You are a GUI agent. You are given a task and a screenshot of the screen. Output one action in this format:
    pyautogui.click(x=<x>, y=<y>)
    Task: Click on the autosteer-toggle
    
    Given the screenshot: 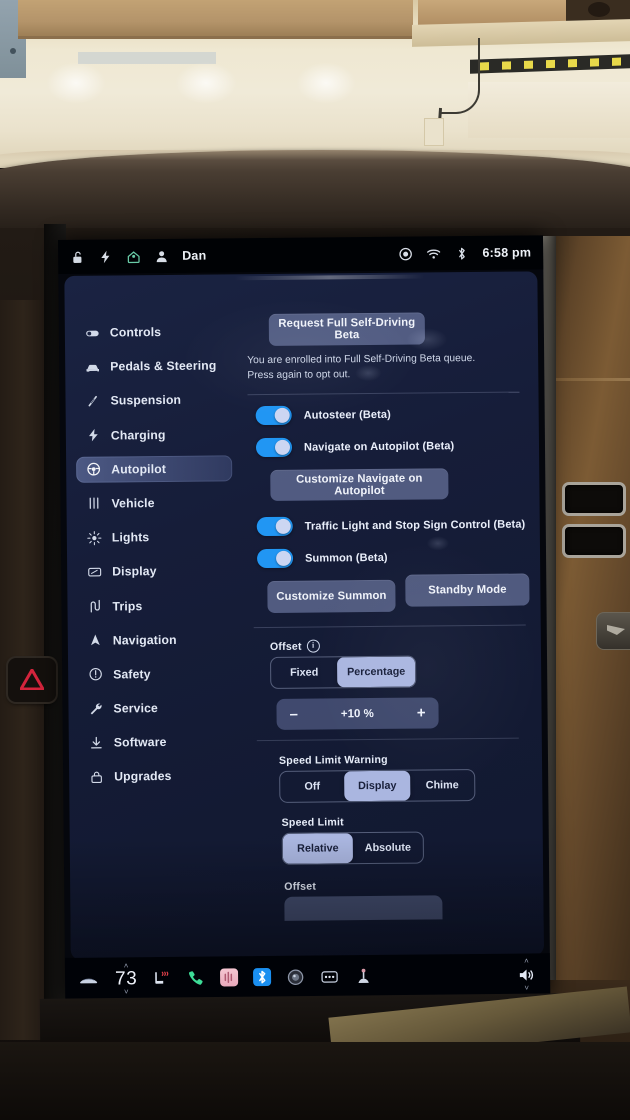 What is the action you would take?
    pyautogui.click(x=273, y=415)
    